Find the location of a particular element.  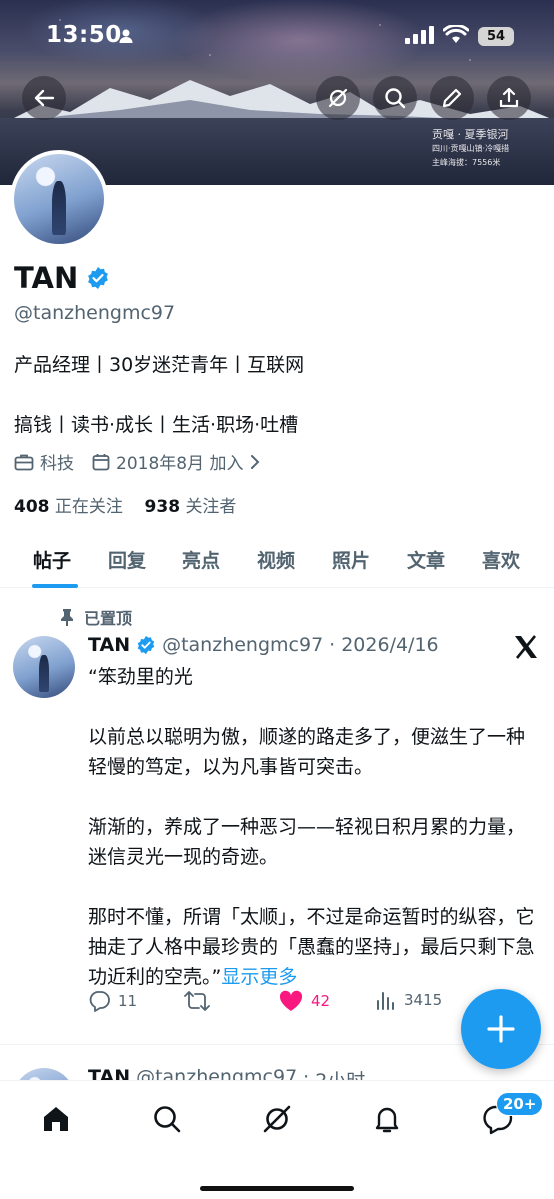

bell-icon is located at coordinates (387, 1120).